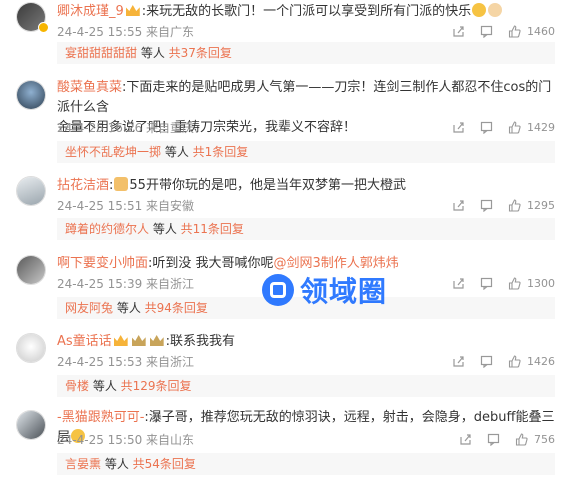 The image size is (571, 482). Describe the element at coordinates (121, 184) in the screenshot. I see `cat-emoji-icon` at that location.